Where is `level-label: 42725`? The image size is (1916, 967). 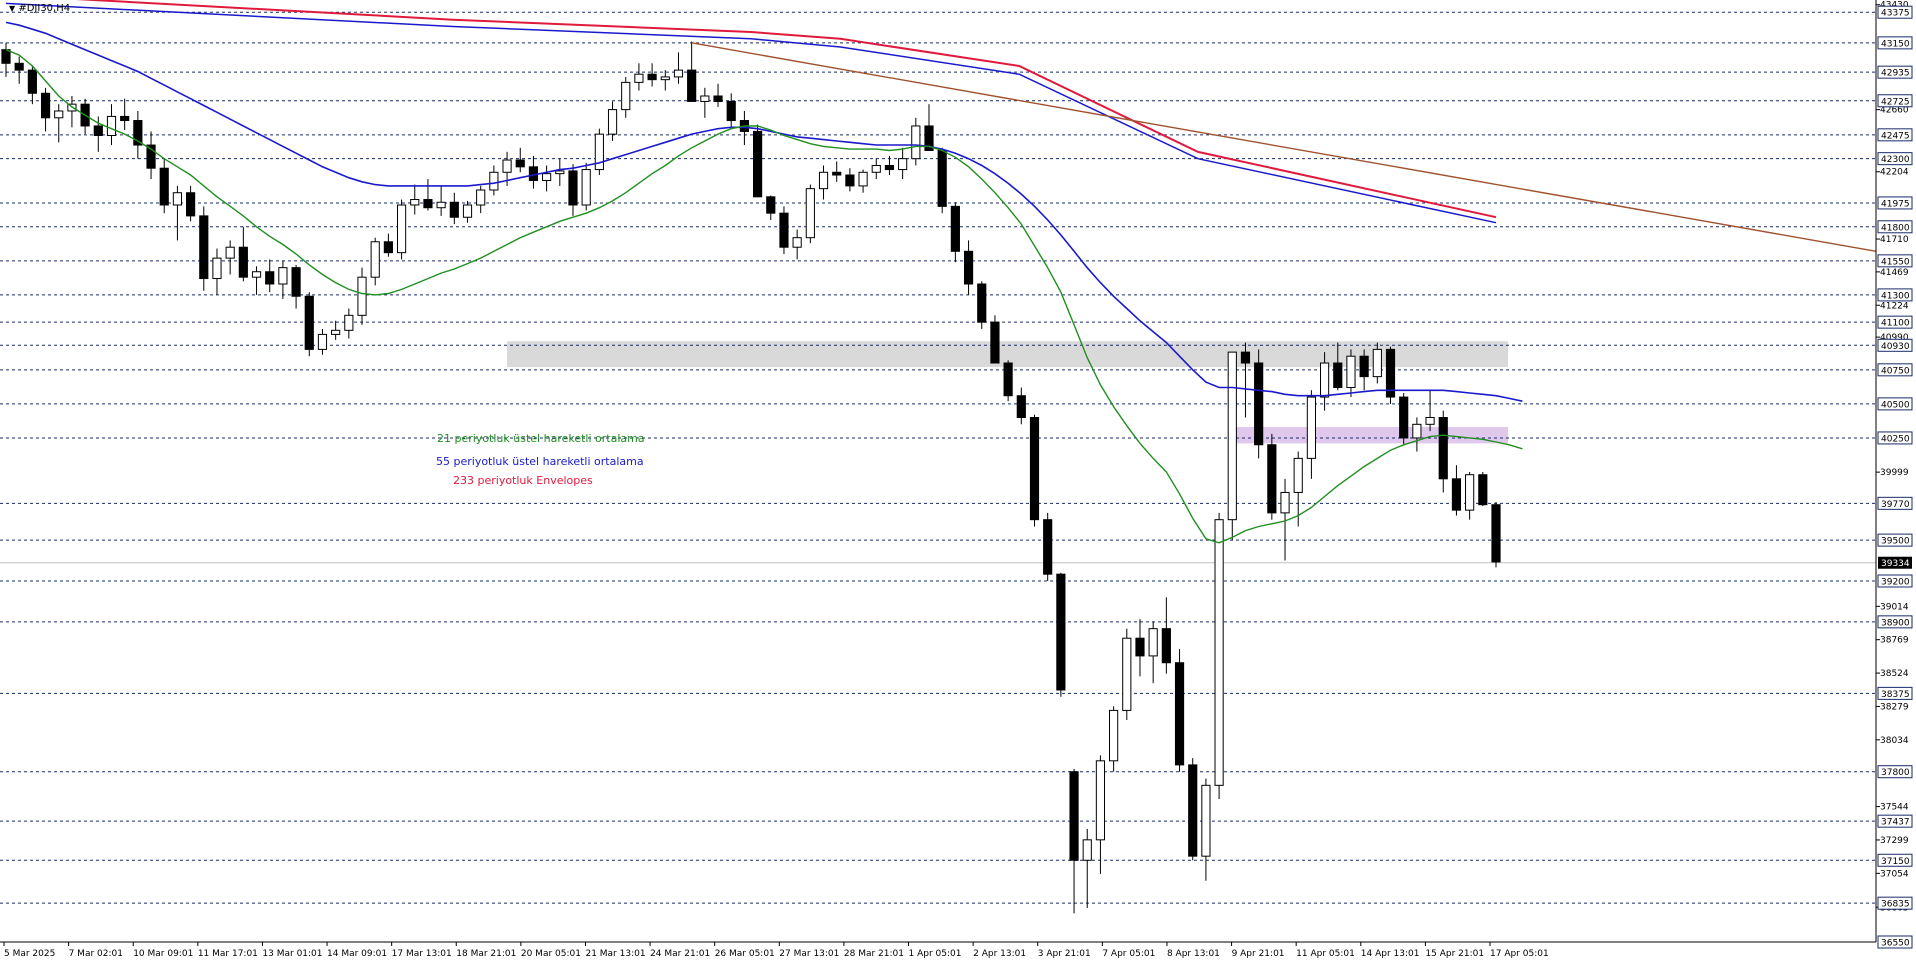 level-label: 42725 is located at coordinates (1895, 102).